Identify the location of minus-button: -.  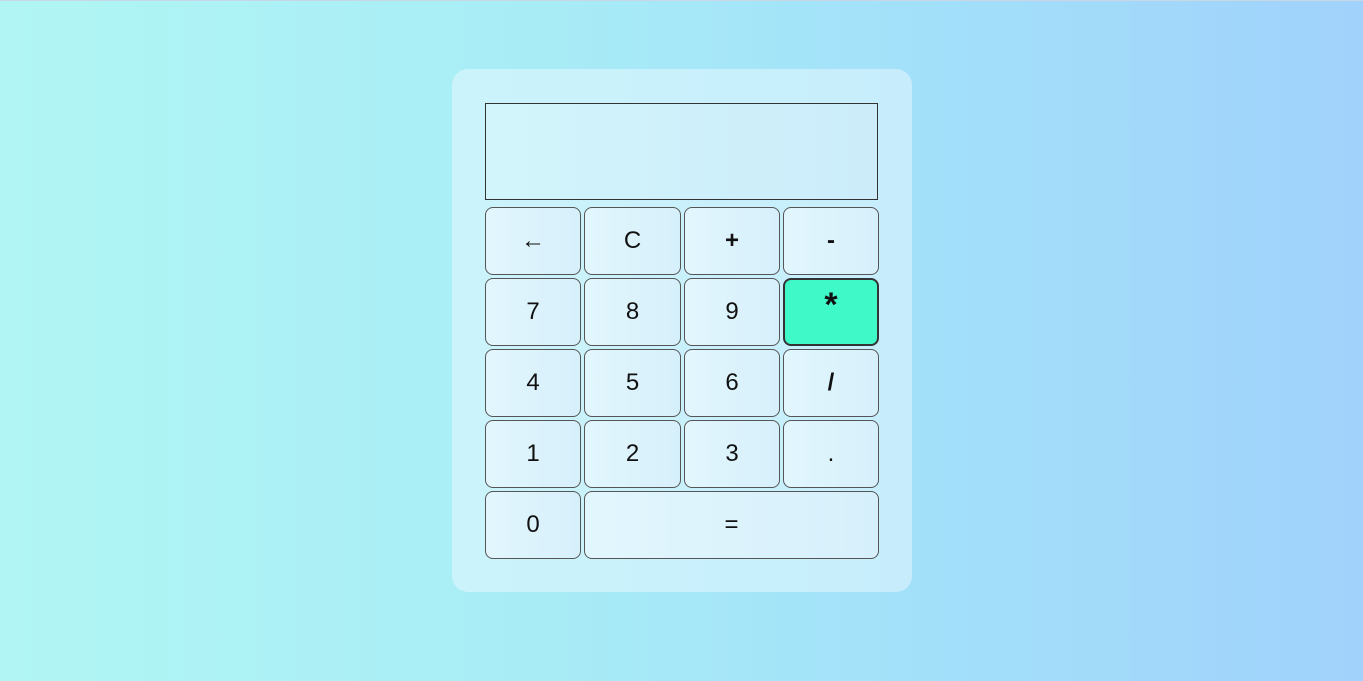
(831, 241).